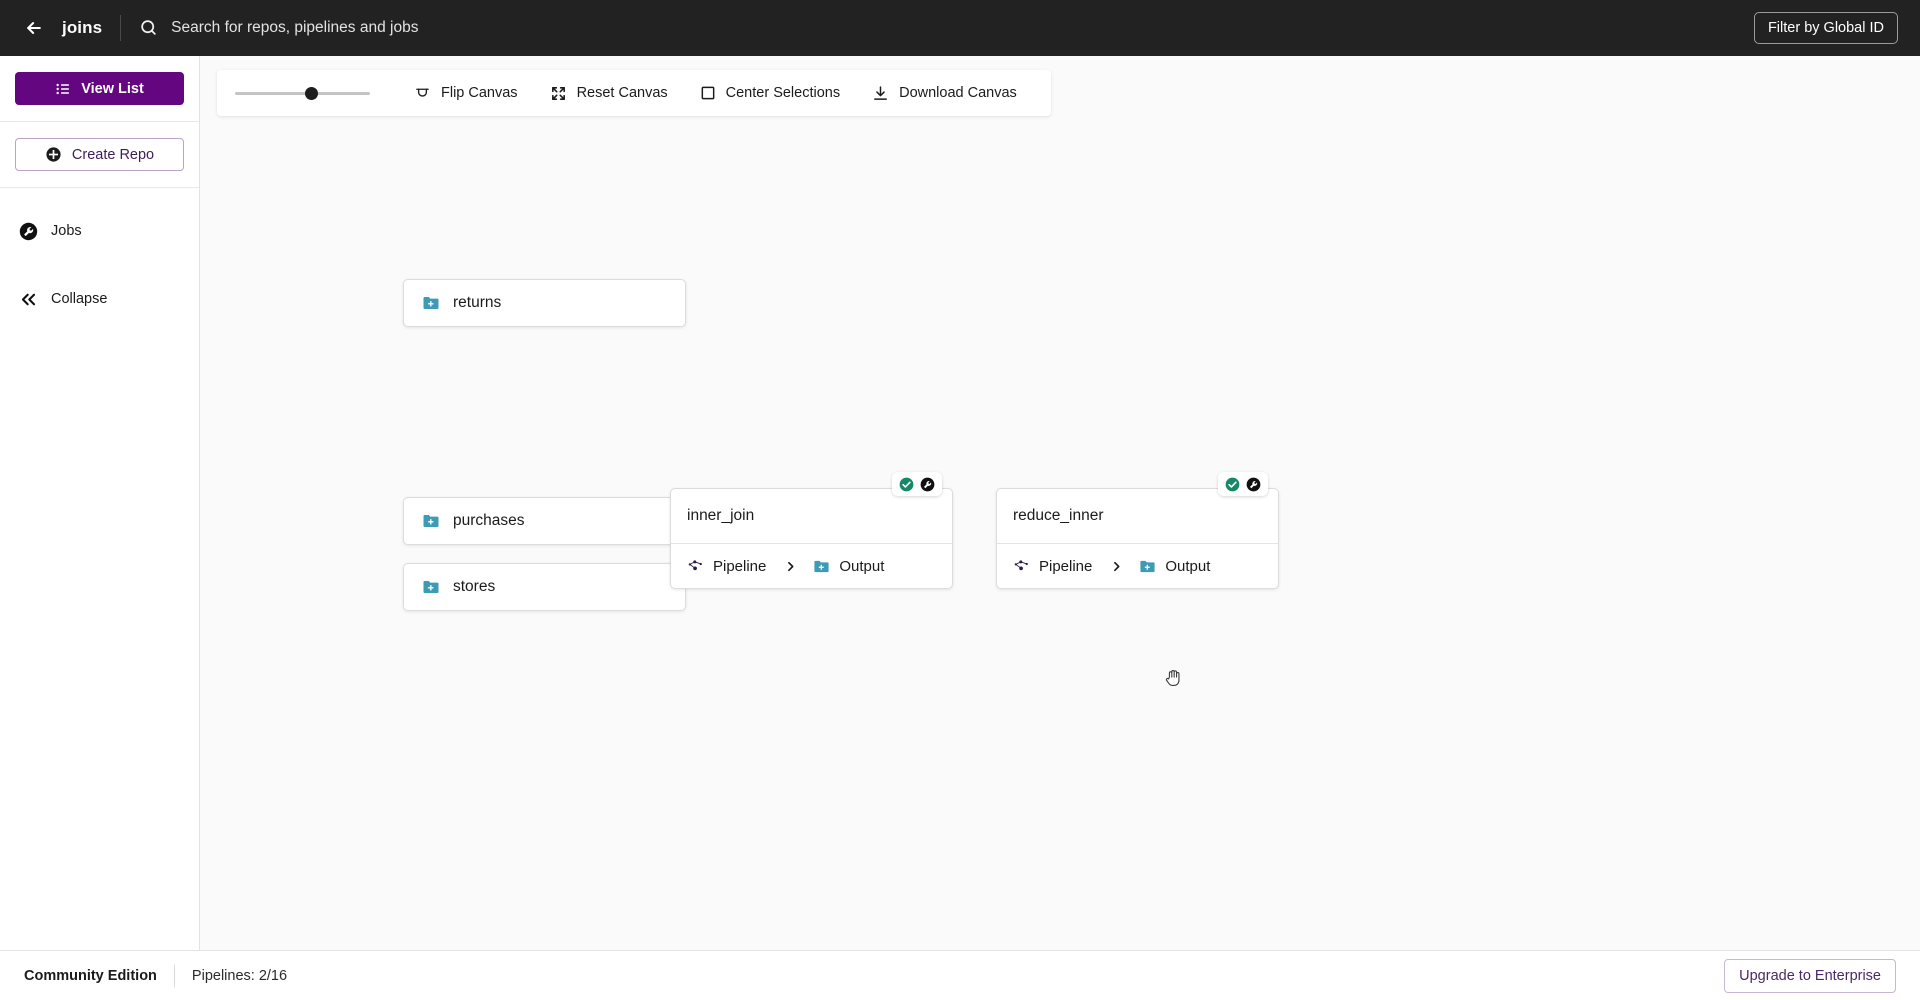 The width and height of the screenshot is (1920, 1000). I want to click on back-arrow-icon, so click(34, 28).